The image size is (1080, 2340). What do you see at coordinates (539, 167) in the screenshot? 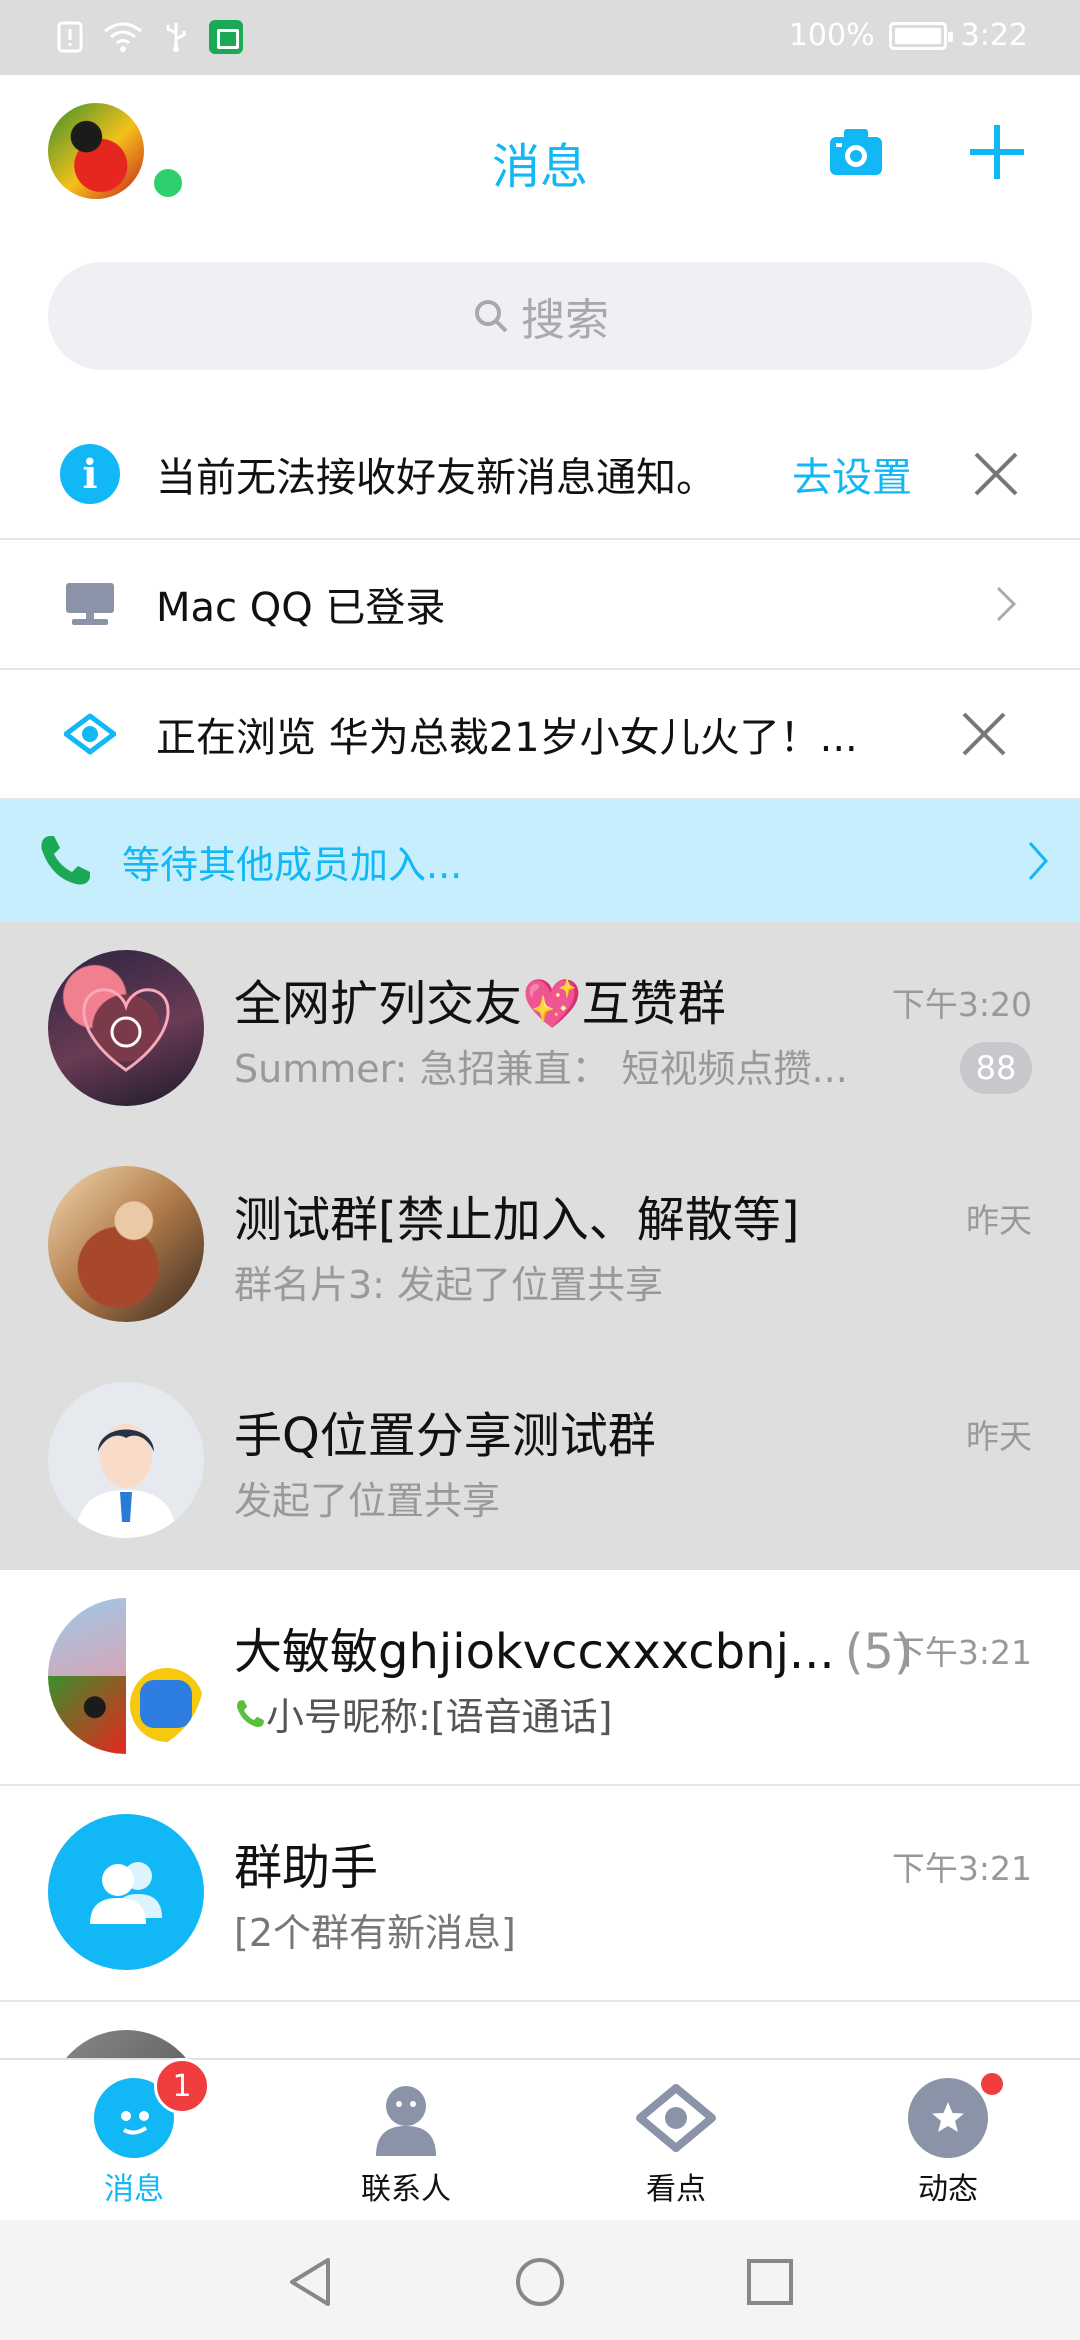
I see `page-title: 消息` at bounding box center [539, 167].